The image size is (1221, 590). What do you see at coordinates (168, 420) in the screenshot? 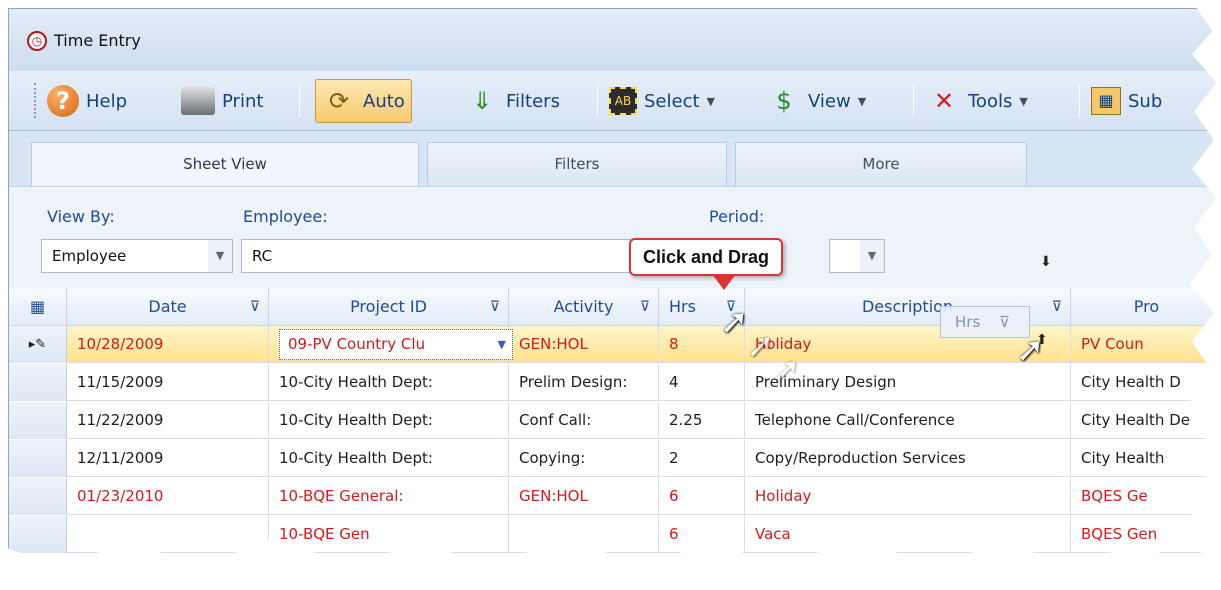
I see `cell-date: 11/22/2009` at bounding box center [168, 420].